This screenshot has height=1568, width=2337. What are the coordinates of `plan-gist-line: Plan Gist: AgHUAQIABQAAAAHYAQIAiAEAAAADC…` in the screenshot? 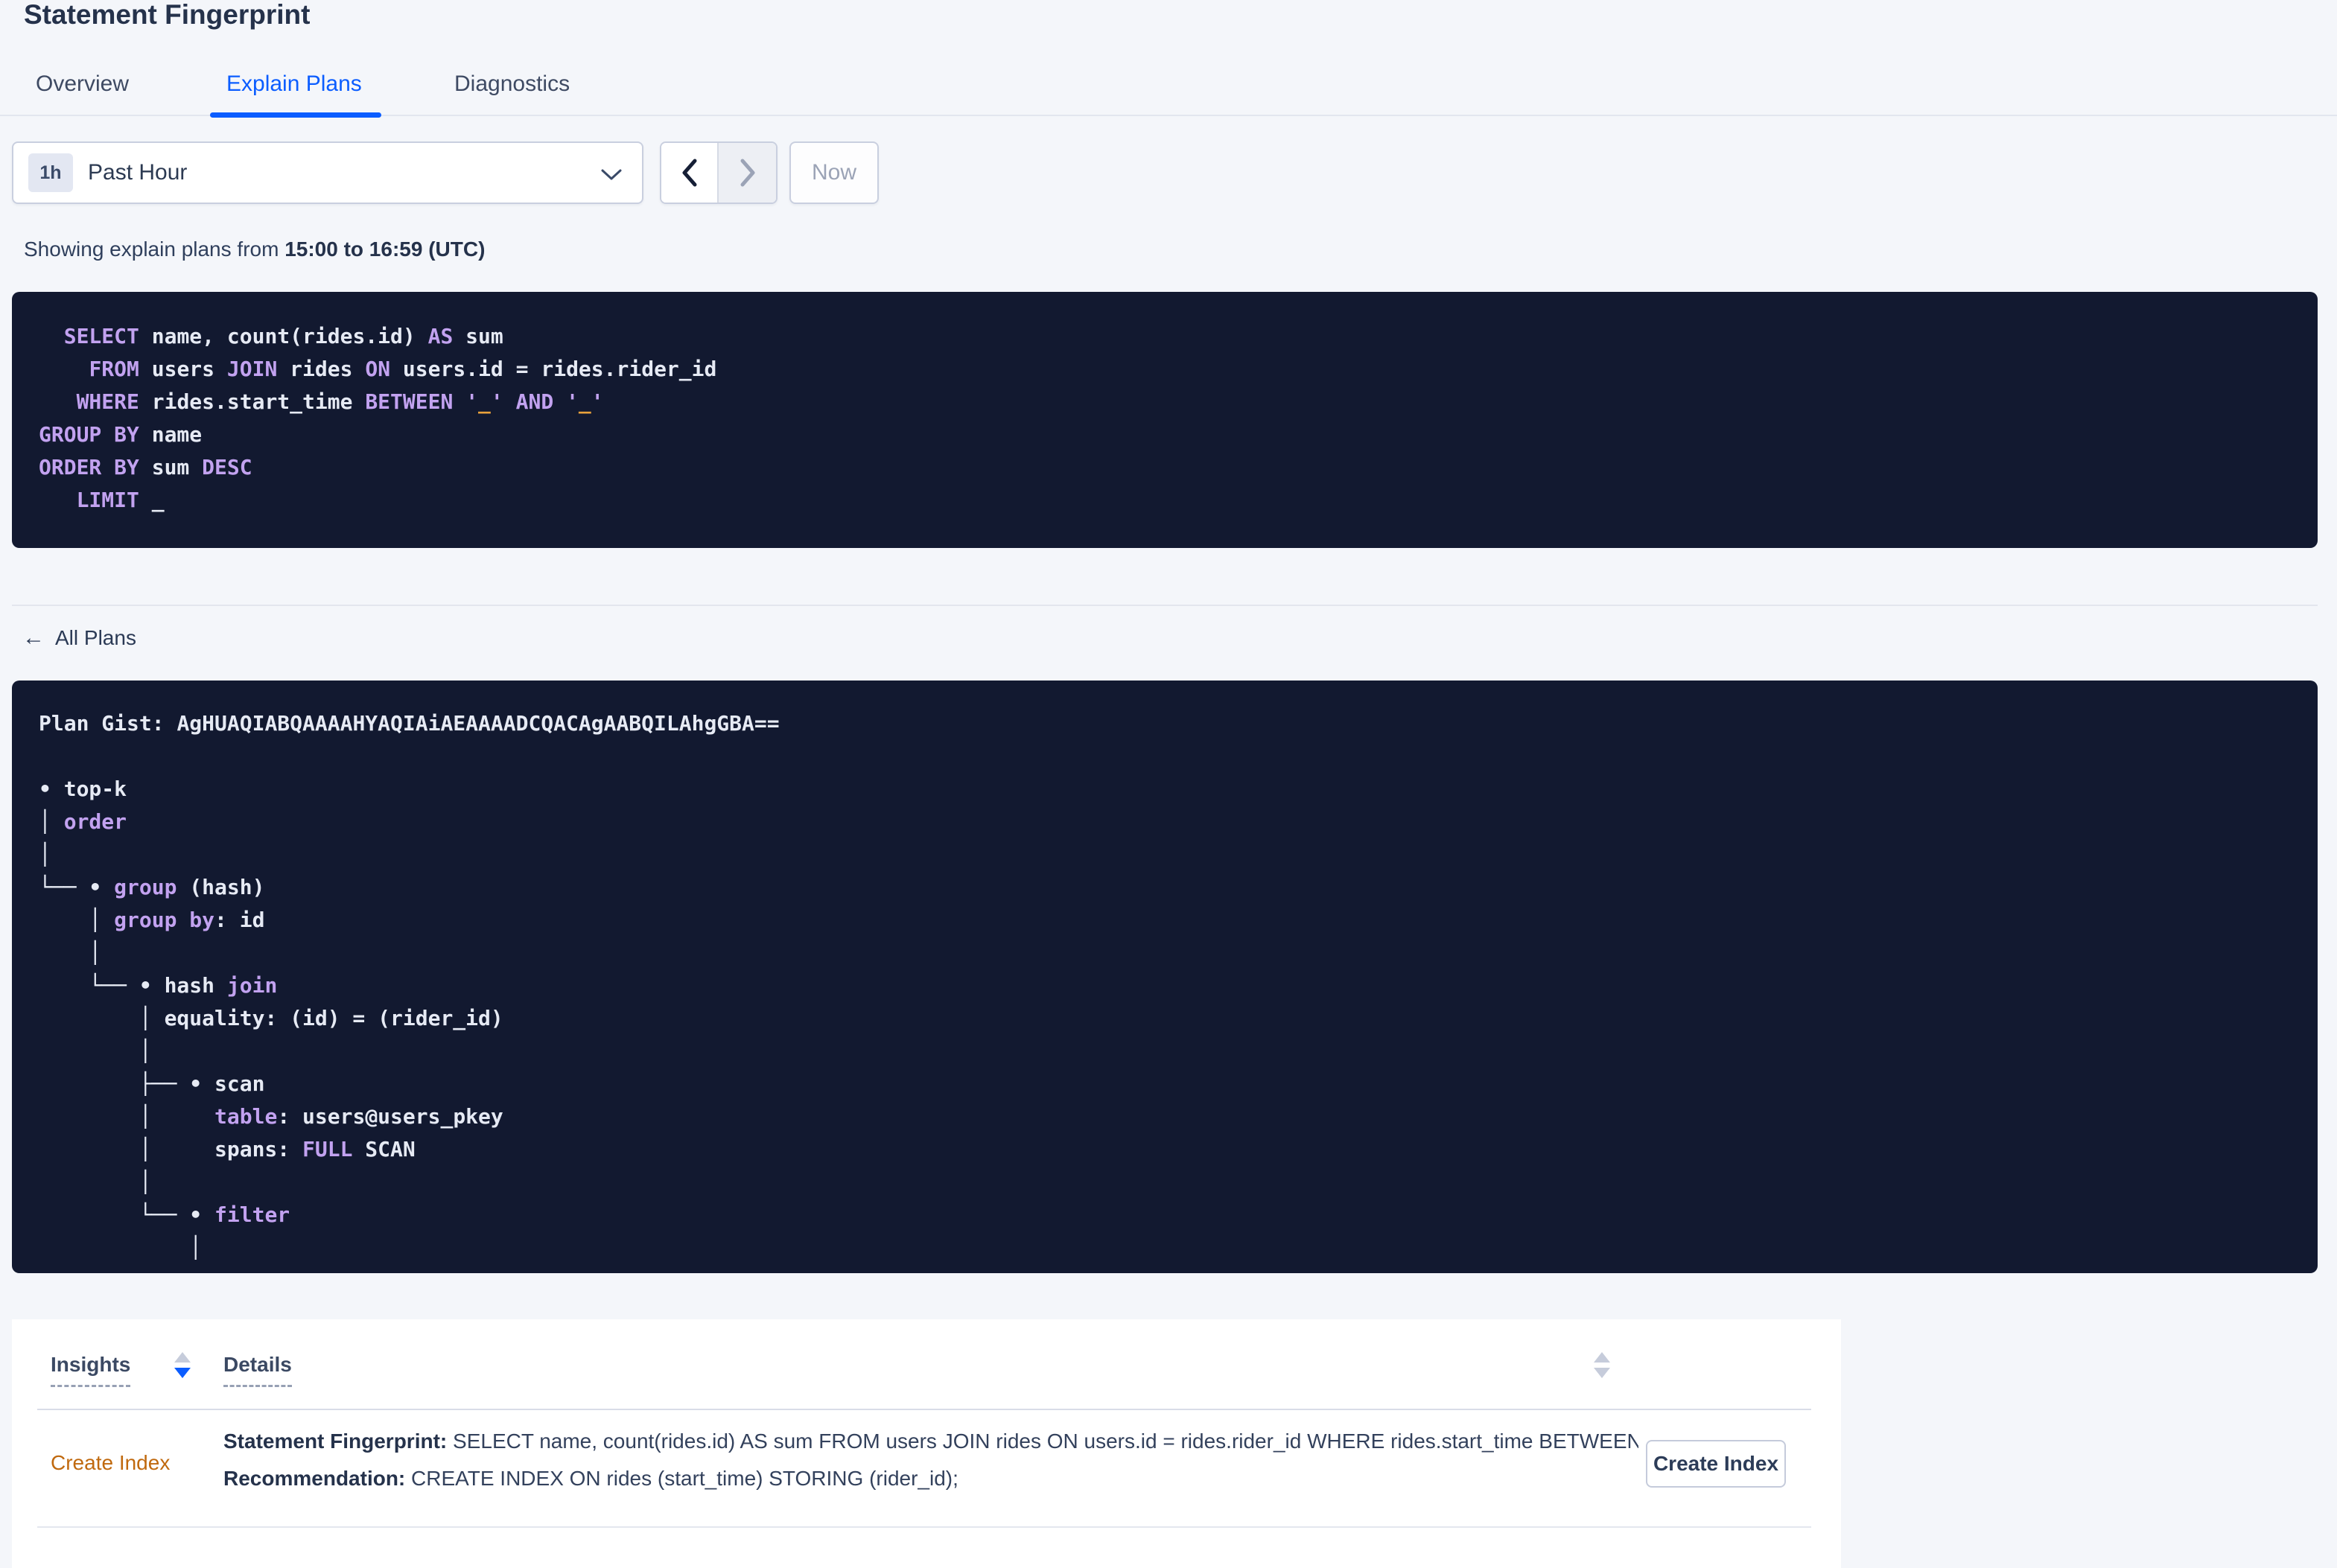 It's located at (1178, 723).